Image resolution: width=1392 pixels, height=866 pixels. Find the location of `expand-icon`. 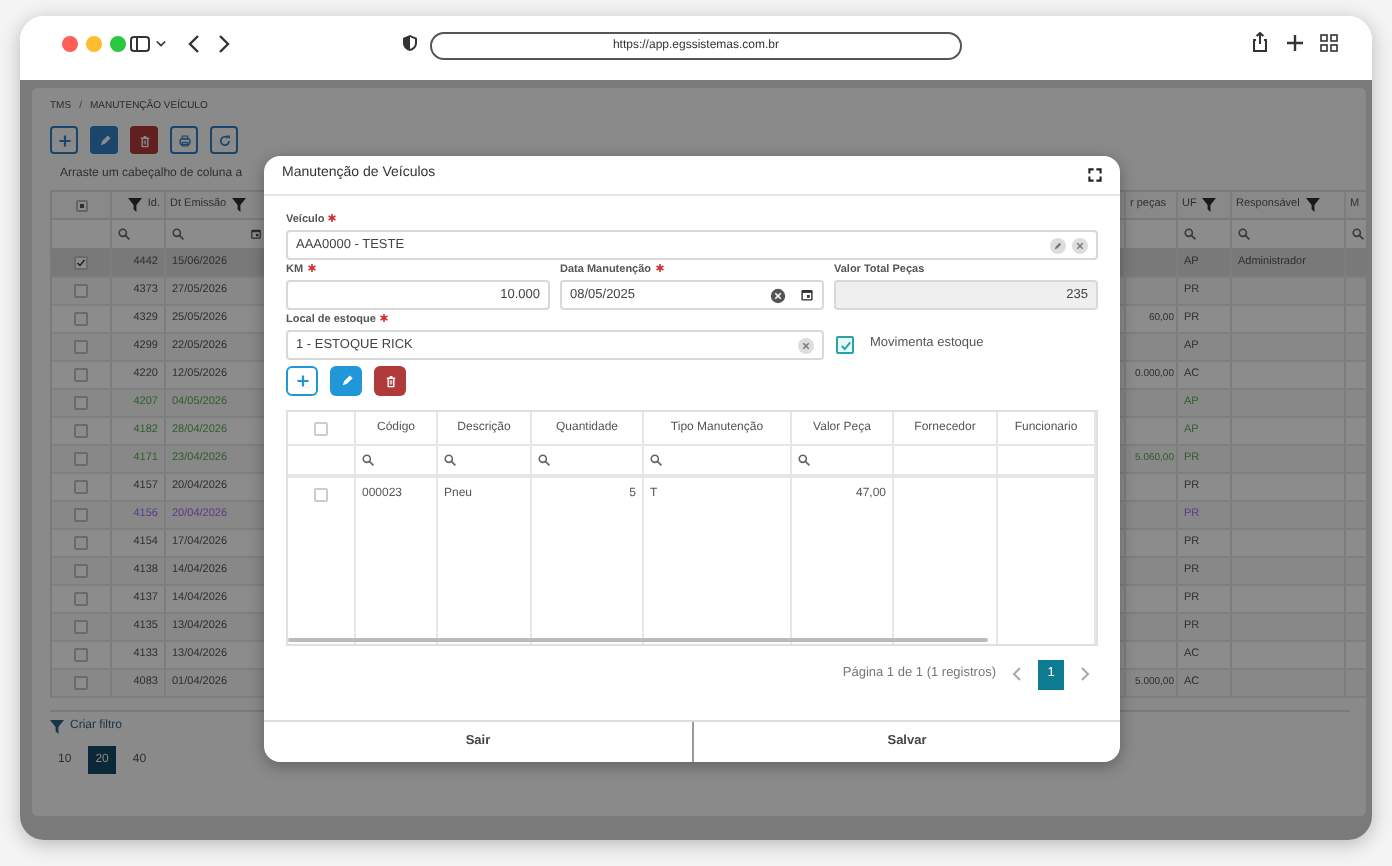

expand-icon is located at coordinates (1095, 175).